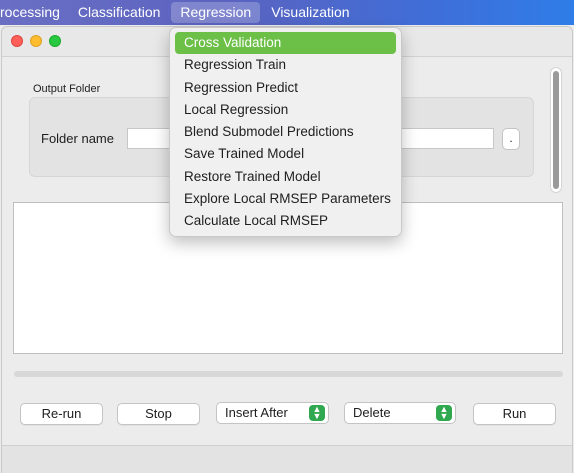 Image resolution: width=574 pixels, height=473 pixels. Describe the element at coordinates (55, 41) in the screenshot. I see `zoom-window-button` at that location.